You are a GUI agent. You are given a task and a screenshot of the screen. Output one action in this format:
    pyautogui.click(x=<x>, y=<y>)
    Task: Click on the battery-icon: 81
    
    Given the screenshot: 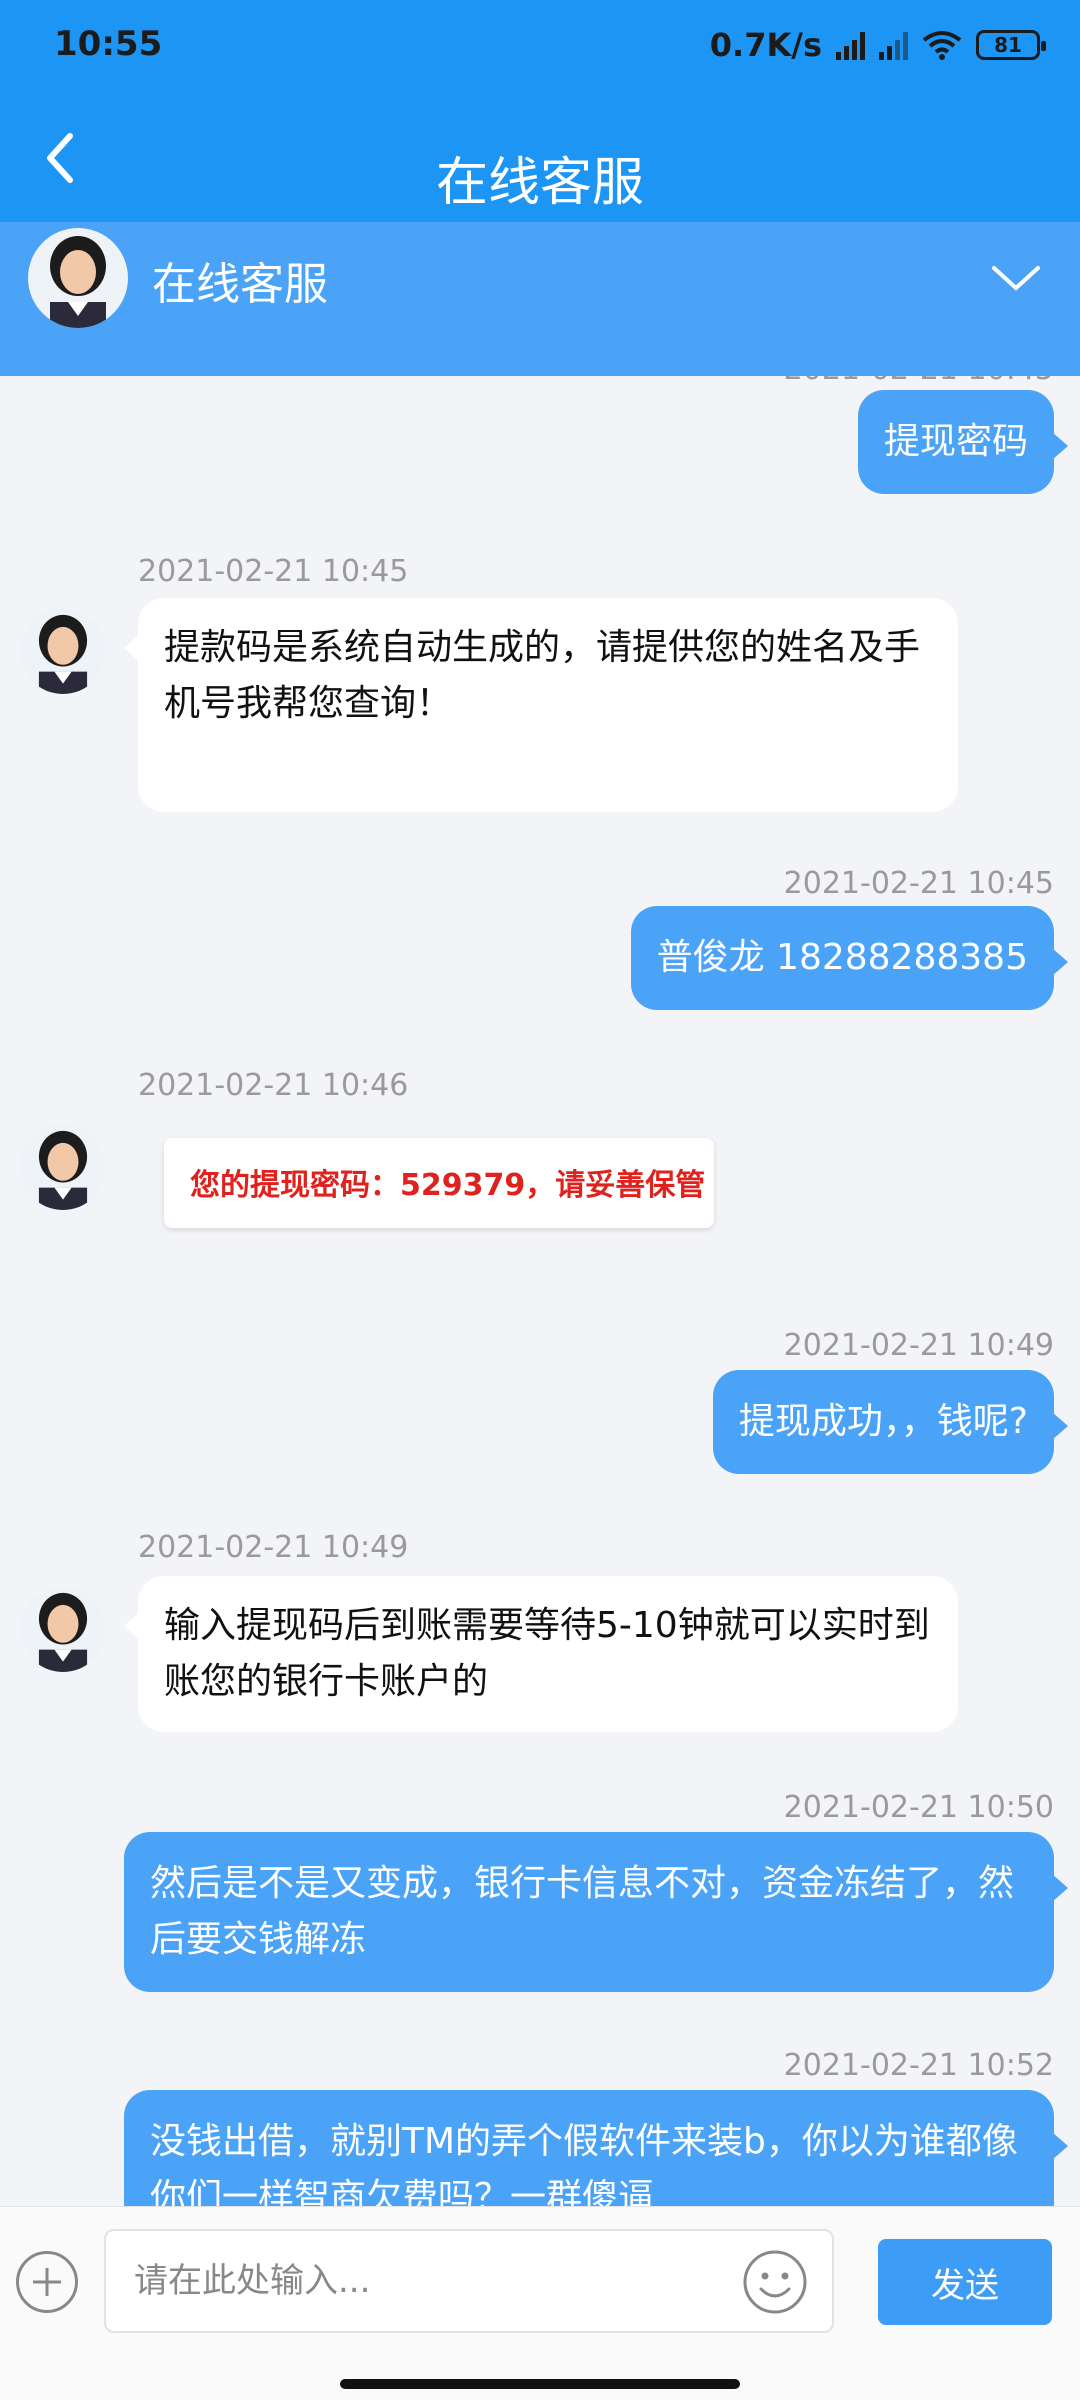 What is the action you would take?
    pyautogui.click(x=1011, y=45)
    